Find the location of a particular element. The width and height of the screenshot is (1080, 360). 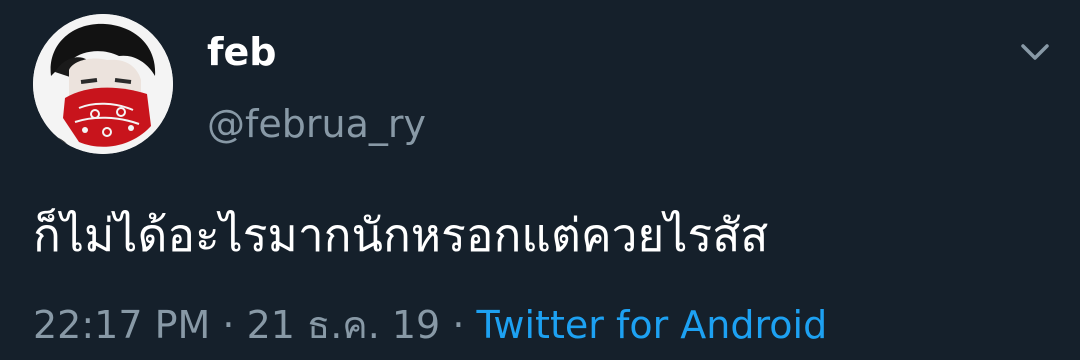

tweet-source-link: Twitter for Android is located at coordinates (652, 325).